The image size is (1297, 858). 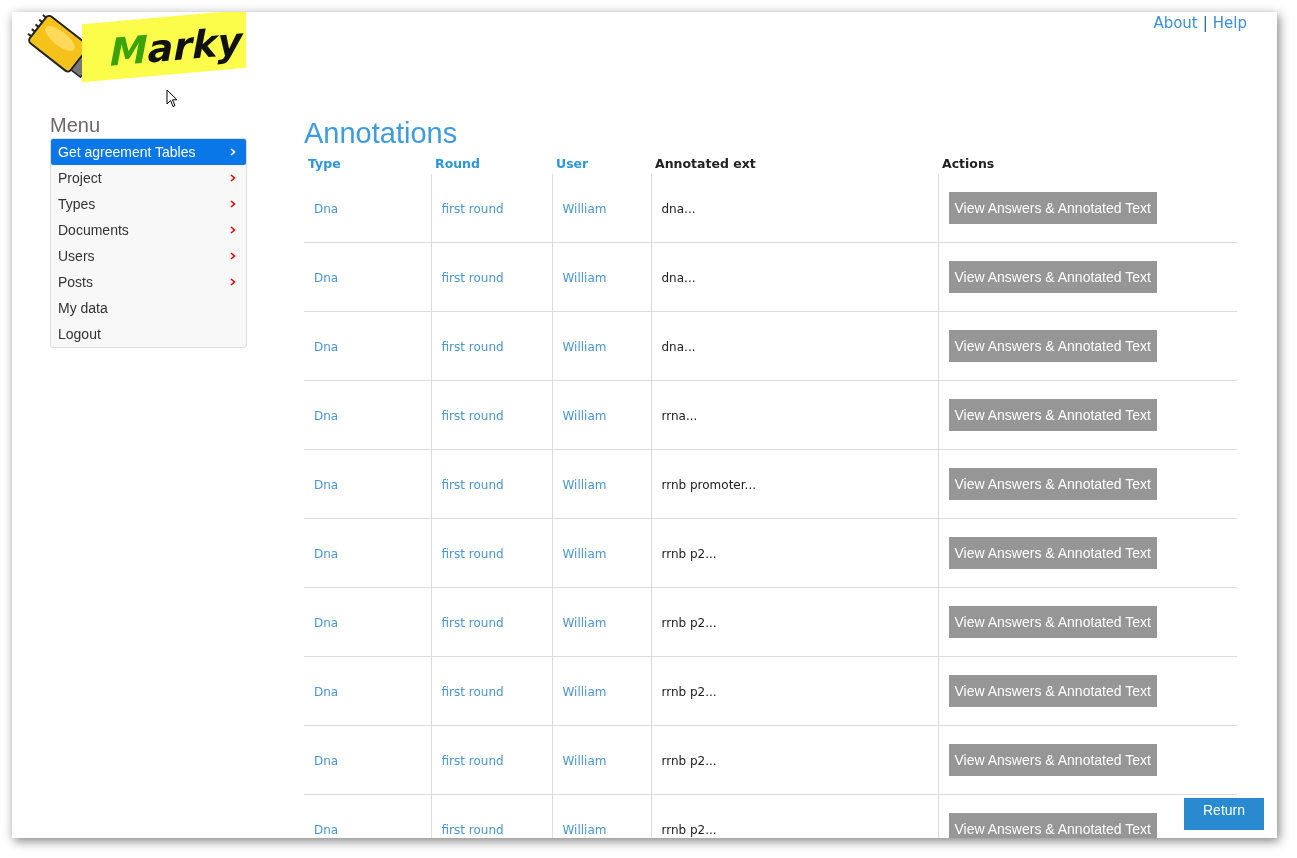 I want to click on about-link: About, so click(x=1175, y=23).